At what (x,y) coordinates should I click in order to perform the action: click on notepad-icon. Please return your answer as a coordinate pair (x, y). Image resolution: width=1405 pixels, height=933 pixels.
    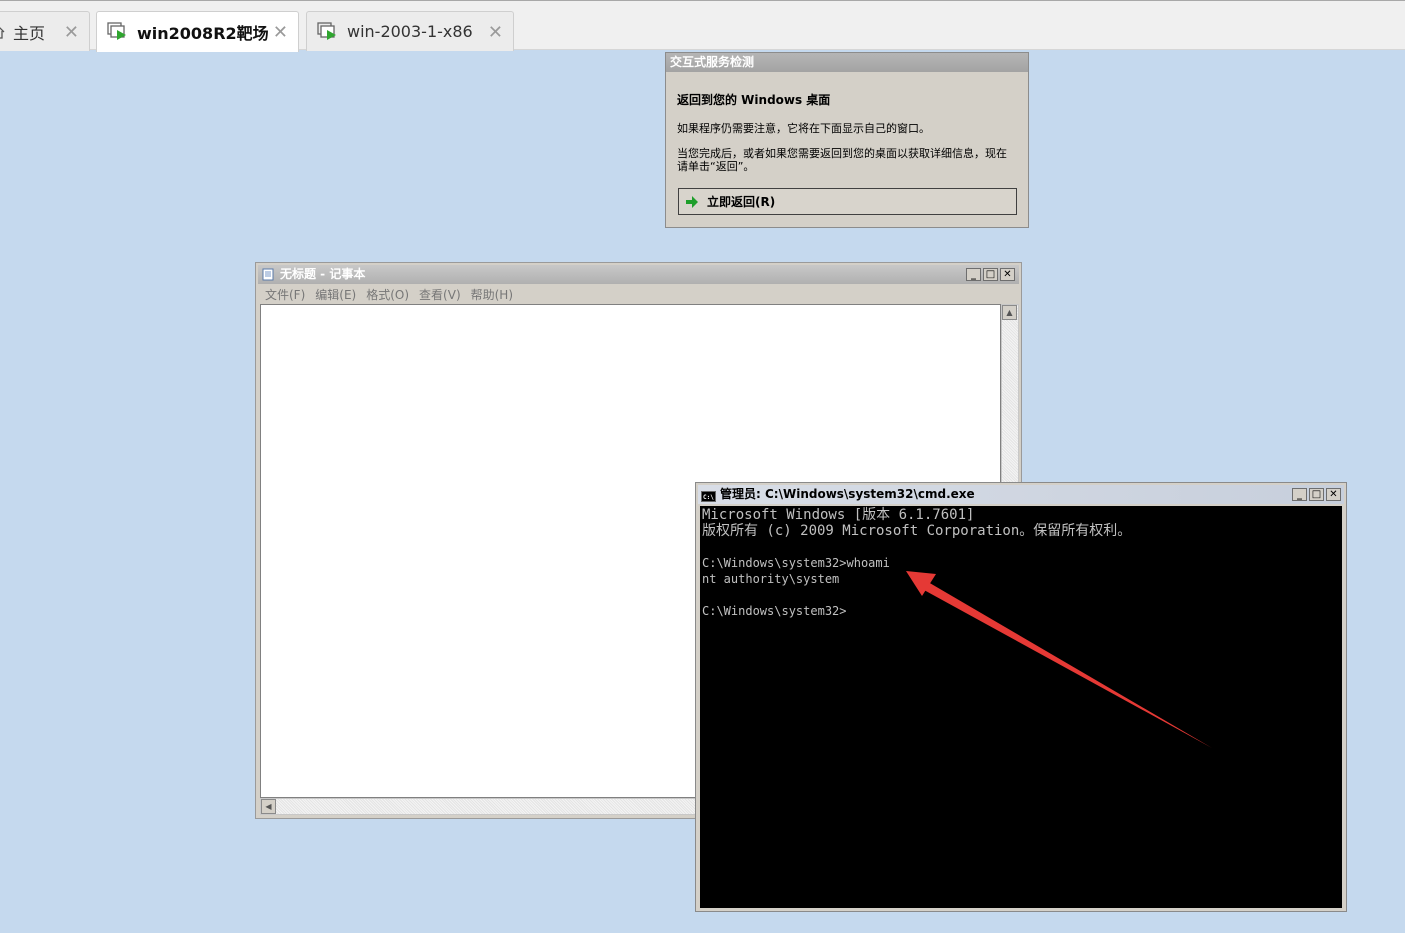
    Looking at the image, I should click on (268, 274).